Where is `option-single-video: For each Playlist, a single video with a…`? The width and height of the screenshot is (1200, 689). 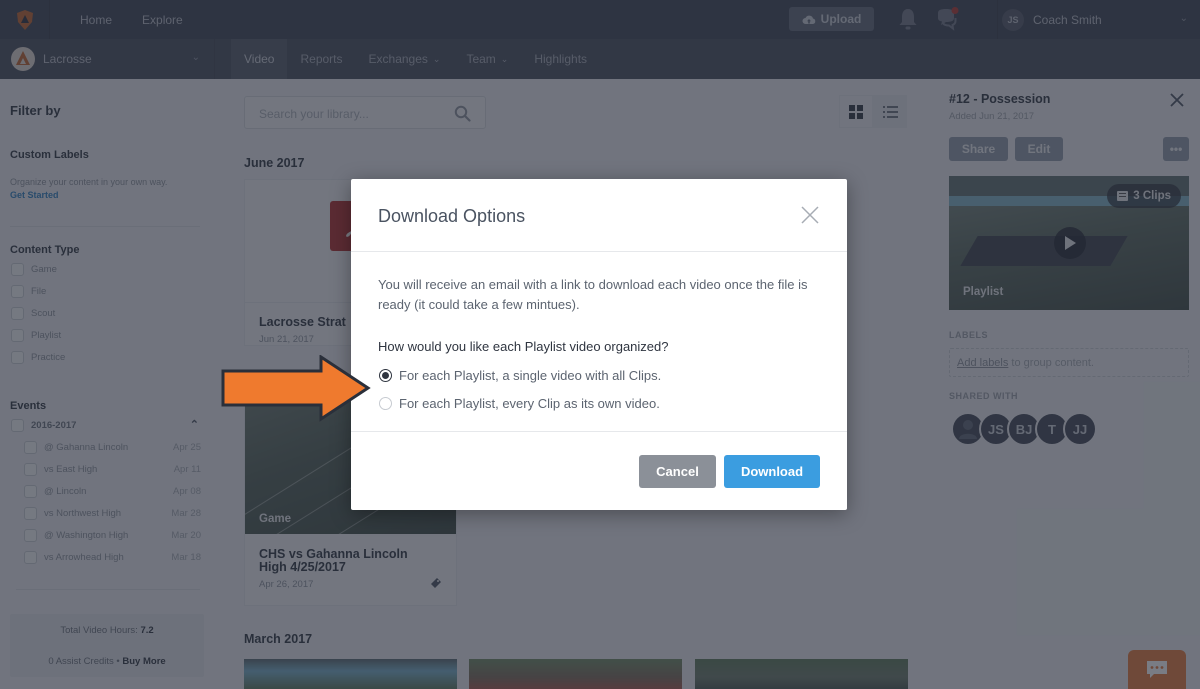
option-single-video: For each Playlist, a single video with a… is located at coordinates (520, 375).